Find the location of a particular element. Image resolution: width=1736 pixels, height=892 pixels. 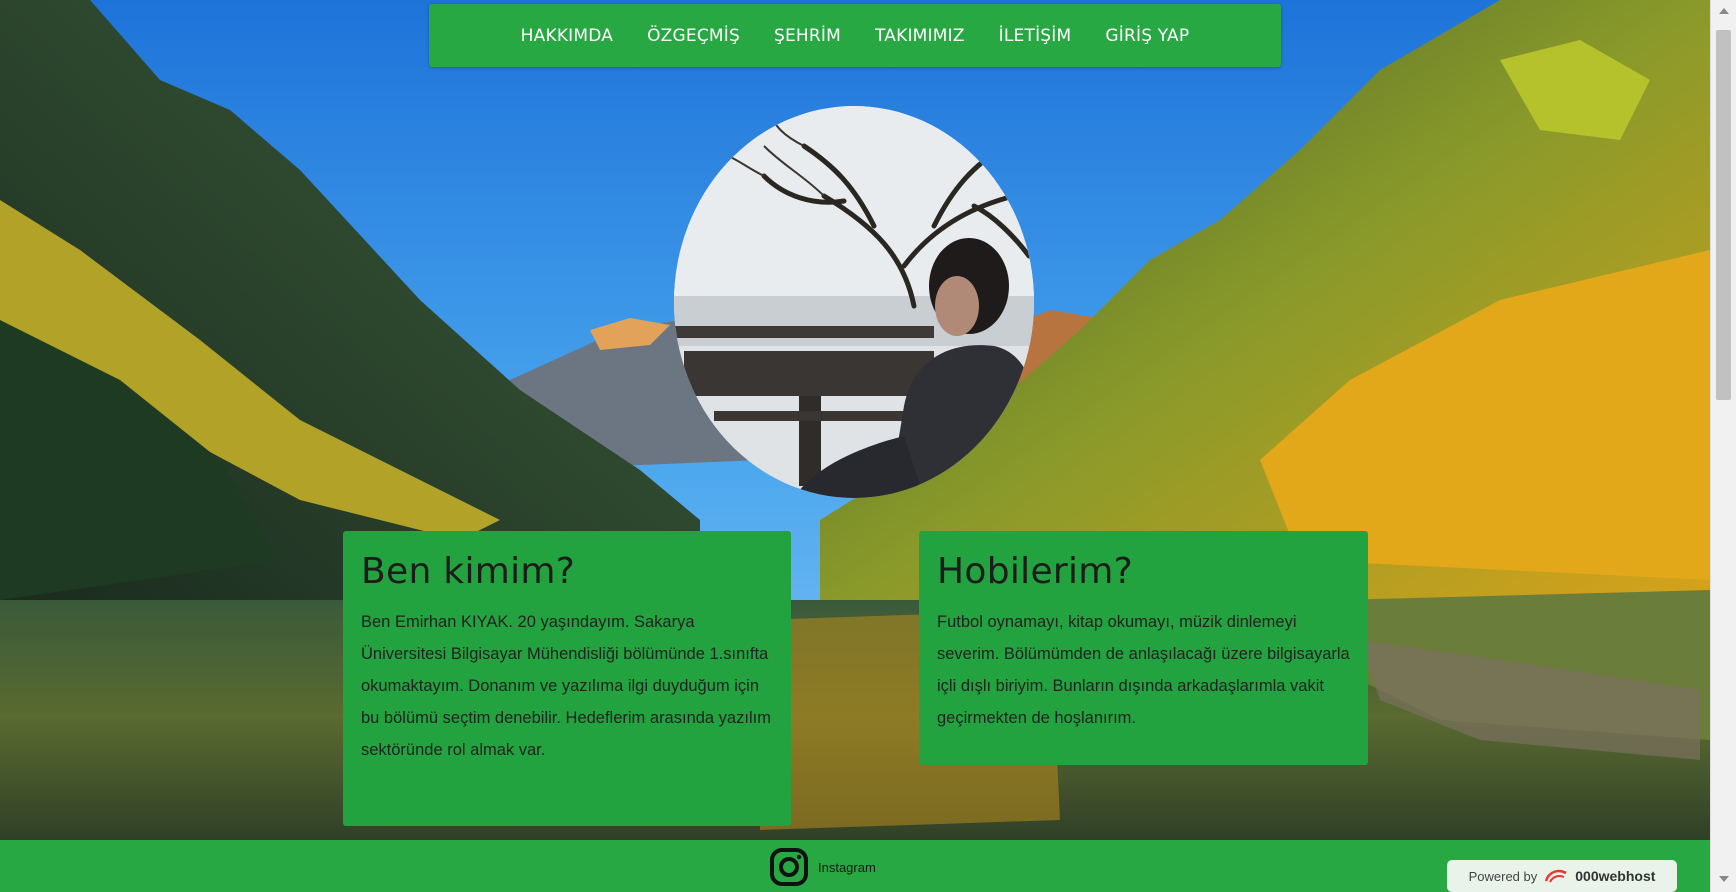

scroll-down-arrow-icon is located at coordinates (1724, 879).